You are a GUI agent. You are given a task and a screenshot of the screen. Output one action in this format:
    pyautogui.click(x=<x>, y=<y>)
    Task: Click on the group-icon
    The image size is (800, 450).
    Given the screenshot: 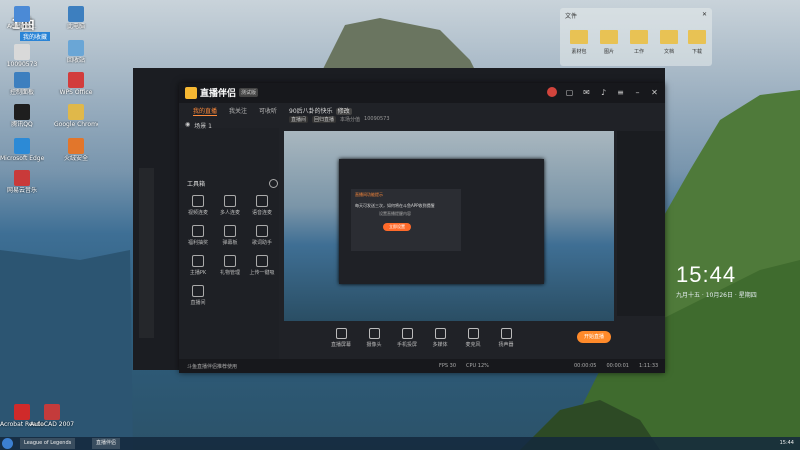 What is the action you would take?
    pyautogui.click(x=230, y=201)
    